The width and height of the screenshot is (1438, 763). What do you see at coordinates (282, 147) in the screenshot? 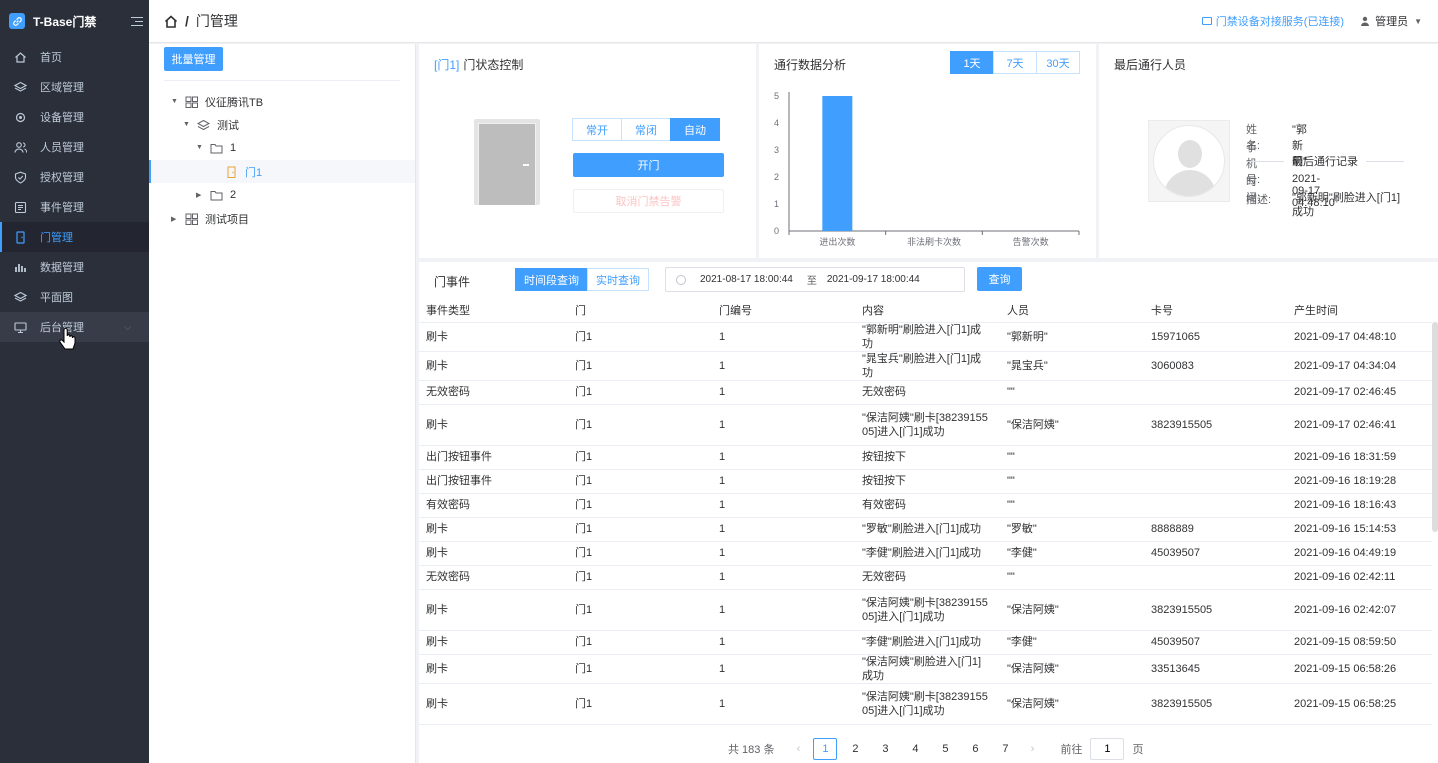
I see `tree-node-2: ▼ 1` at bounding box center [282, 147].